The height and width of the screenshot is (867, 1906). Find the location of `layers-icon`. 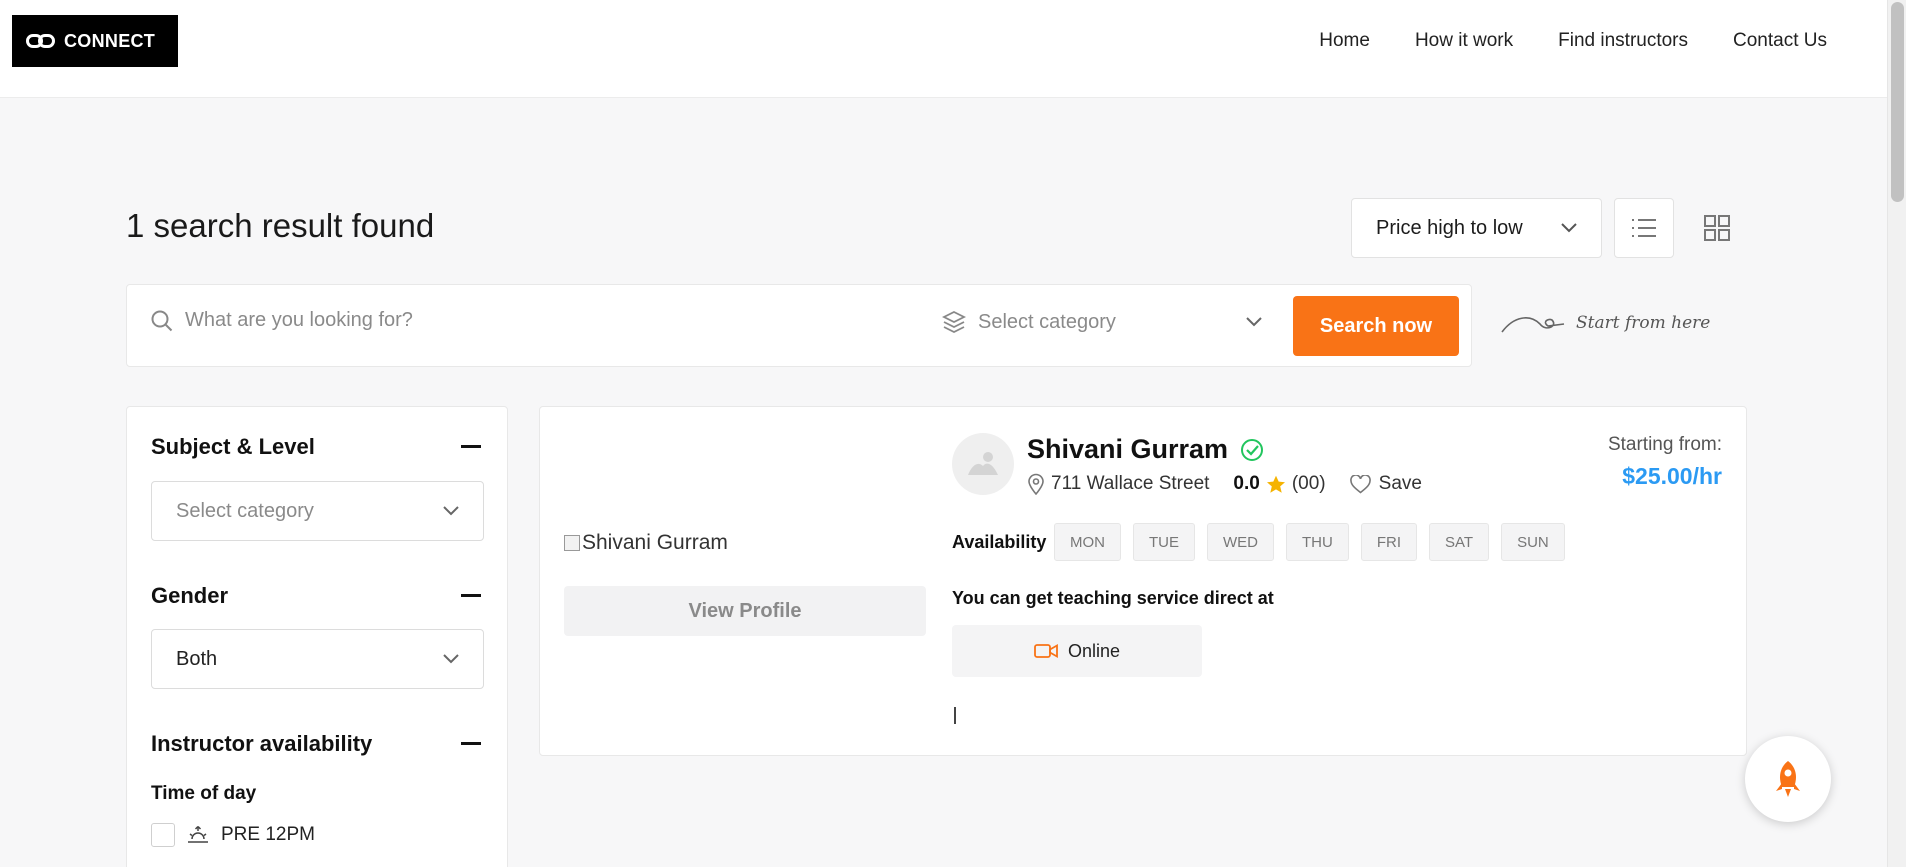

layers-icon is located at coordinates (954, 322).